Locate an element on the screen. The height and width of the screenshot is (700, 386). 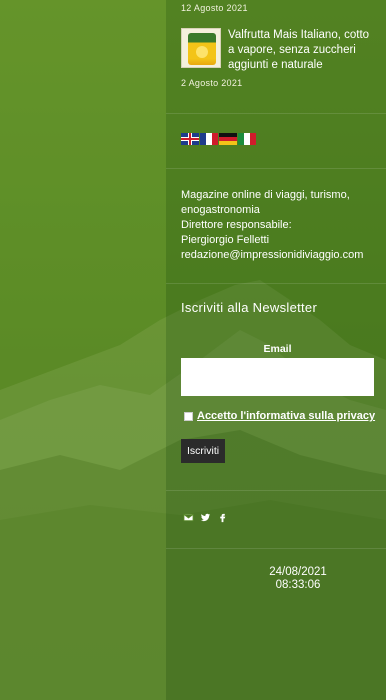
post-thumbnail is located at coordinates (201, 48).